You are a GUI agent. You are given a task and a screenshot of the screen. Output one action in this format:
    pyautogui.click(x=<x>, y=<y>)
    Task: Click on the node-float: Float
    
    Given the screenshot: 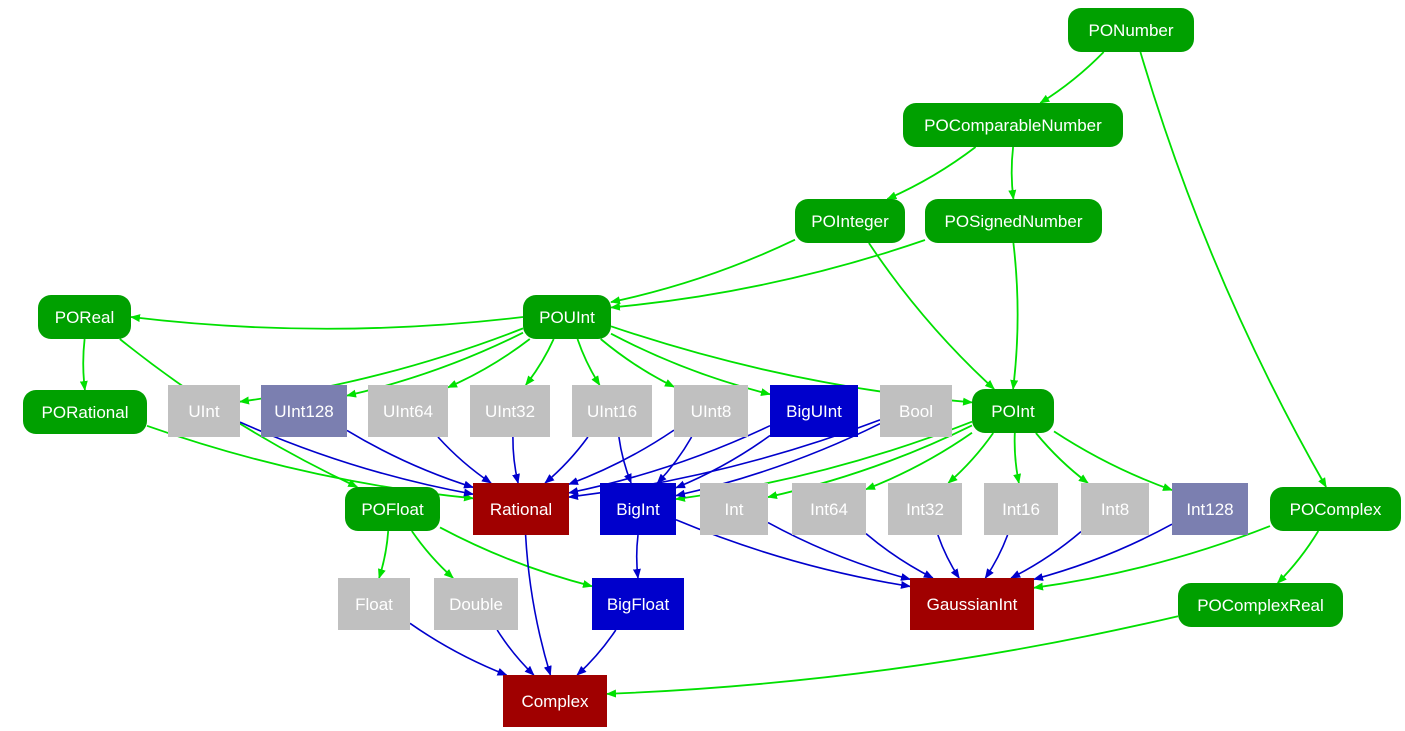 What is the action you would take?
    pyautogui.click(x=374, y=604)
    